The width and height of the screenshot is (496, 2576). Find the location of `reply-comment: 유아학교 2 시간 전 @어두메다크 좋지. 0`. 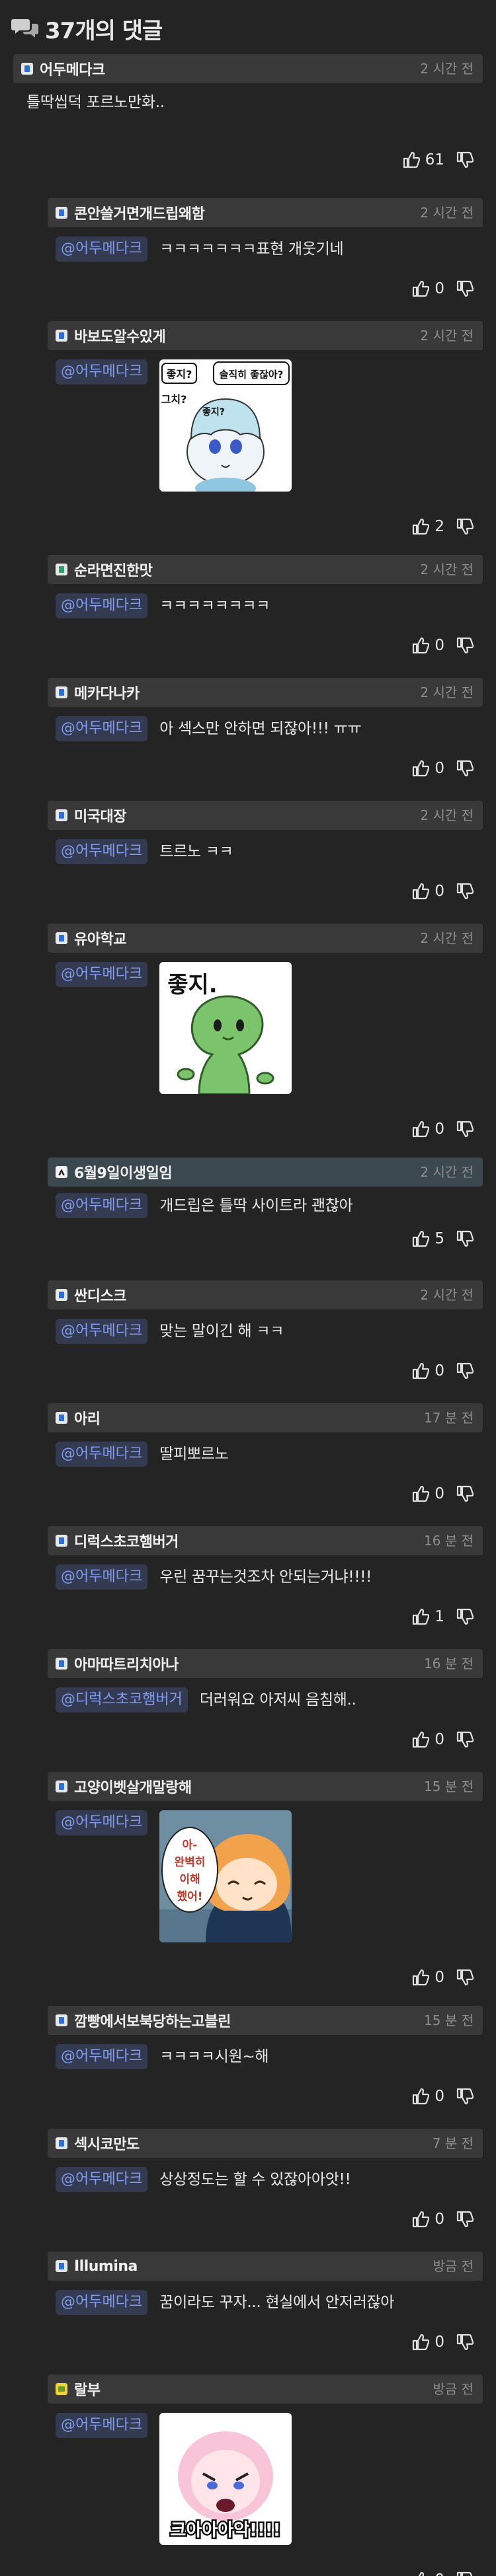

reply-comment: 유아학교 2 시간 전 @어두메다크 좋지. 0 is located at coordinates (265, 1031).